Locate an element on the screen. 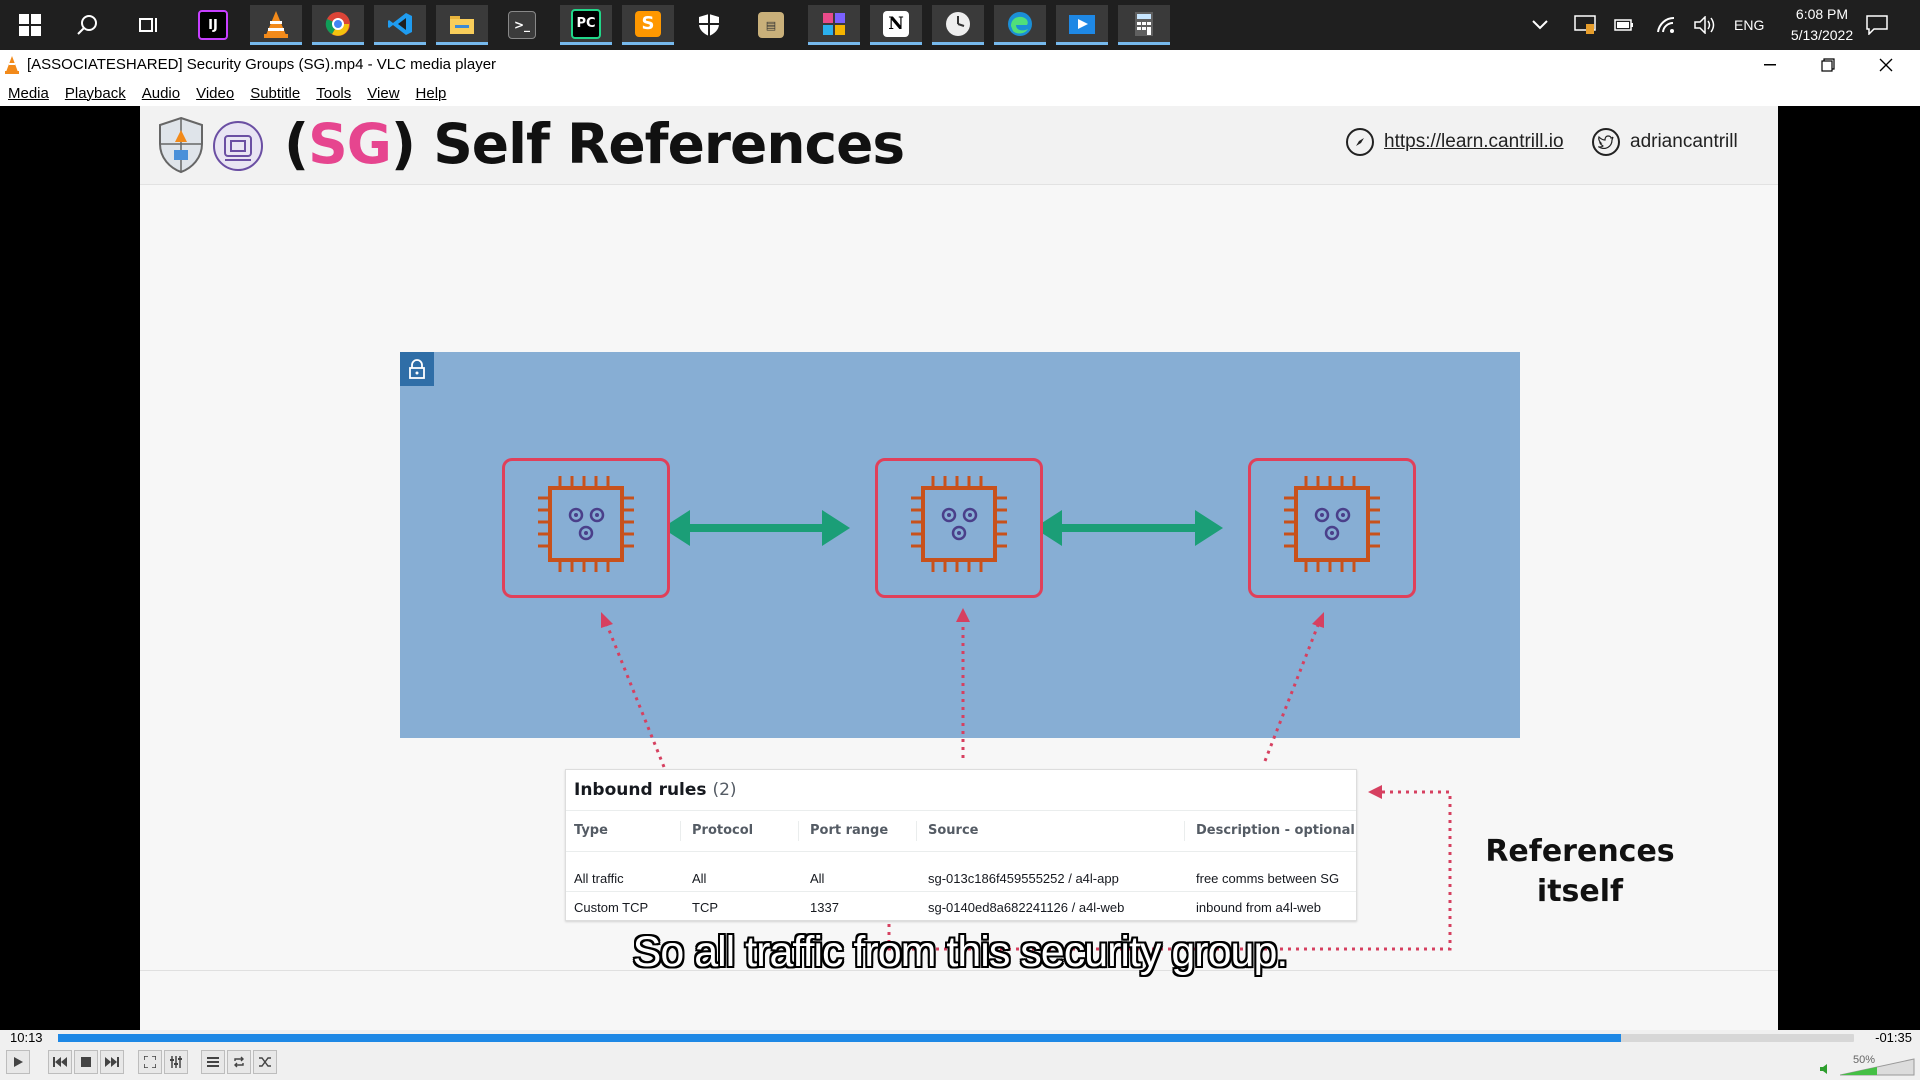 This screenshot has height=1080, width=1920. defender-tray-icon is located at coordinates (1585, 25).